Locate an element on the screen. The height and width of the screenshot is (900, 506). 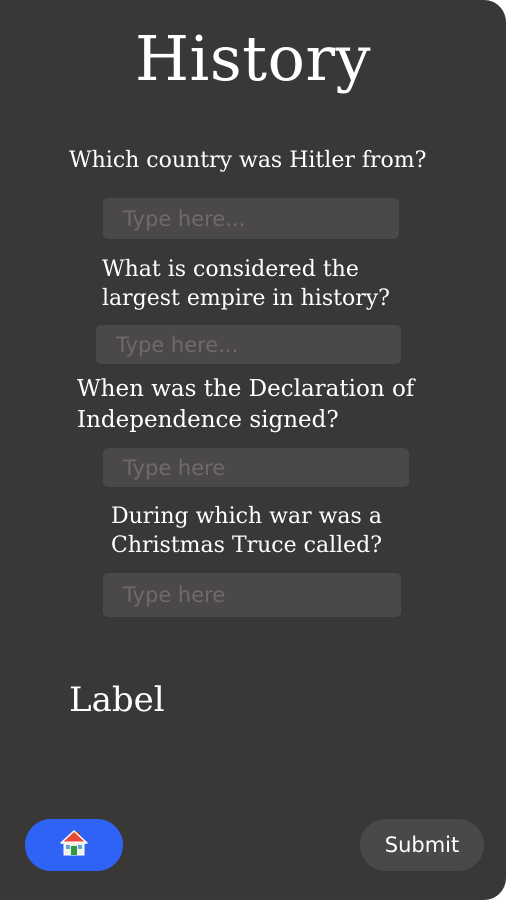
question-2-answer-input is located at coordinates (248, 344).